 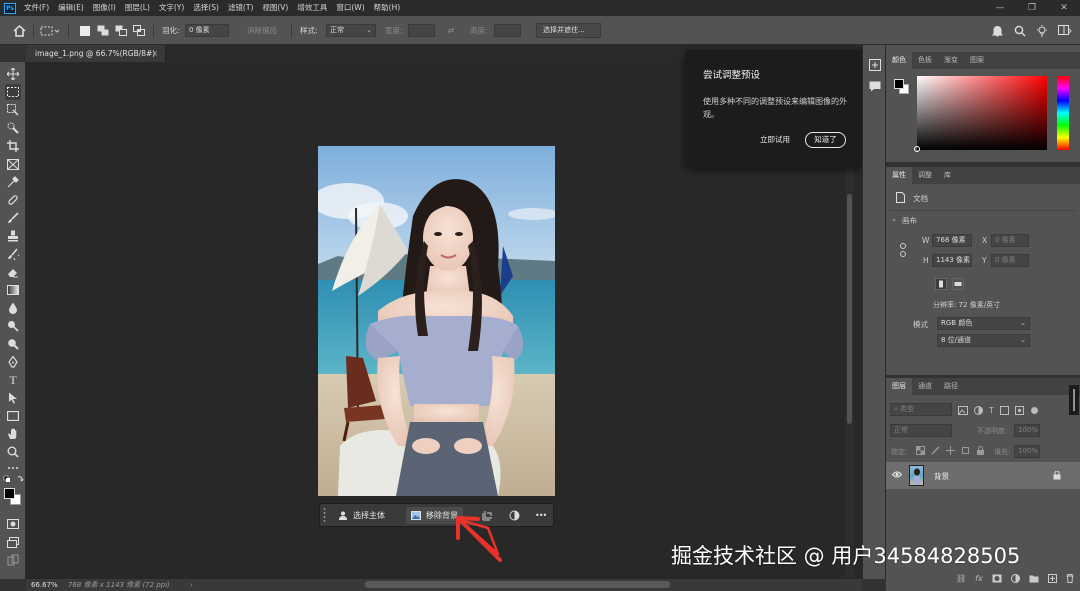 What do you see at coordinates (902, 87) in the screenshot?
I see `fg-bg-color-swatches` at bounding box center [902, 87].